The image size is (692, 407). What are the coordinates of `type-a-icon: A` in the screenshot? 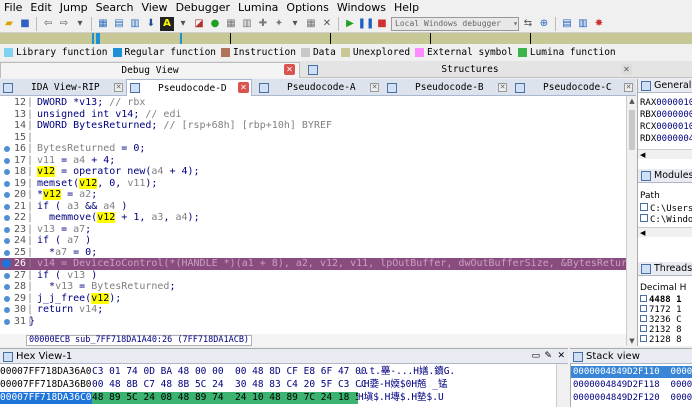 It's located at (167, 23).